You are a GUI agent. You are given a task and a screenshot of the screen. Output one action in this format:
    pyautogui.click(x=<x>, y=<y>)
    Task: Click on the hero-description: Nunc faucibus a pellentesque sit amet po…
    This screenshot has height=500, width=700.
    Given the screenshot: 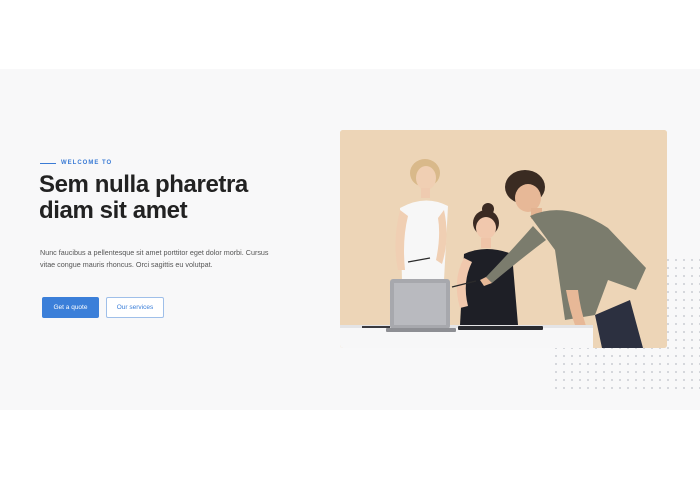 What is the action you would take?
    pyautogui.click(x=154, y=258)
    